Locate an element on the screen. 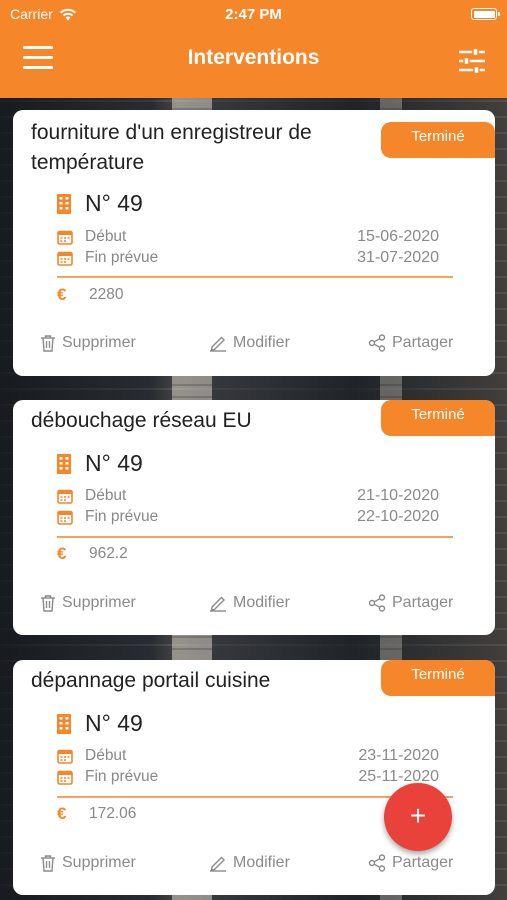 The width and height of the screenshot is (507, 900). start-date: 21-10-2020 is located at coordinates (398, 495).